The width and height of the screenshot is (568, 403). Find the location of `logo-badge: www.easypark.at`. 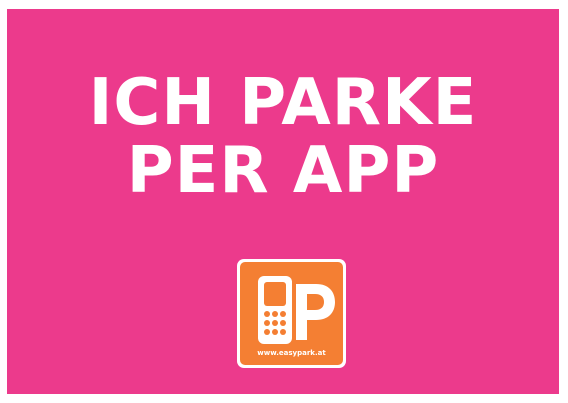

logo-badge: www.easypark.at is located at coordinates (291, 313).